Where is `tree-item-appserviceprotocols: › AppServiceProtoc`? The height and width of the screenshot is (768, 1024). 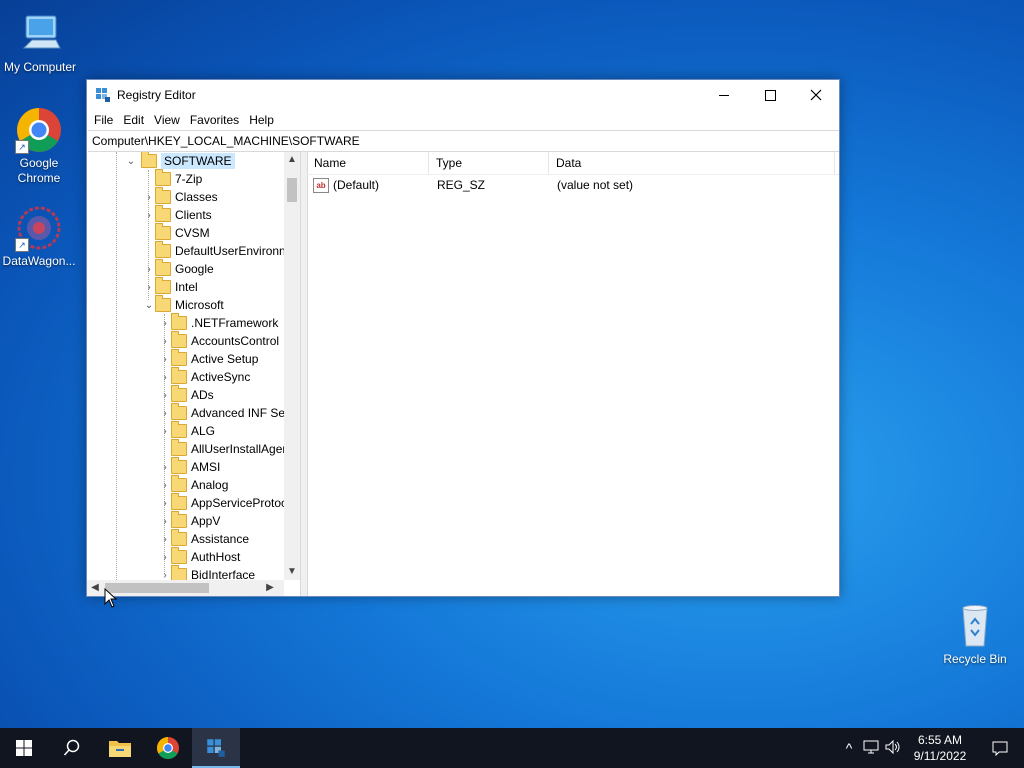
tree-item-appserviceprotocols: › AppServiceProtoc is located at coordinates (223, 502).